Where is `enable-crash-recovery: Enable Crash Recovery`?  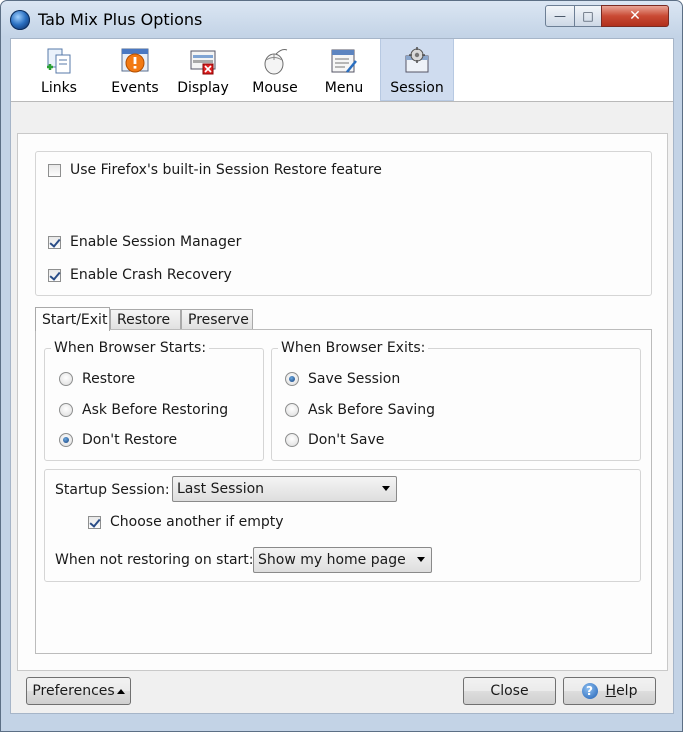 enable-crash-recovery: Enable Crash Recovery is located at coordinates (140, 275).